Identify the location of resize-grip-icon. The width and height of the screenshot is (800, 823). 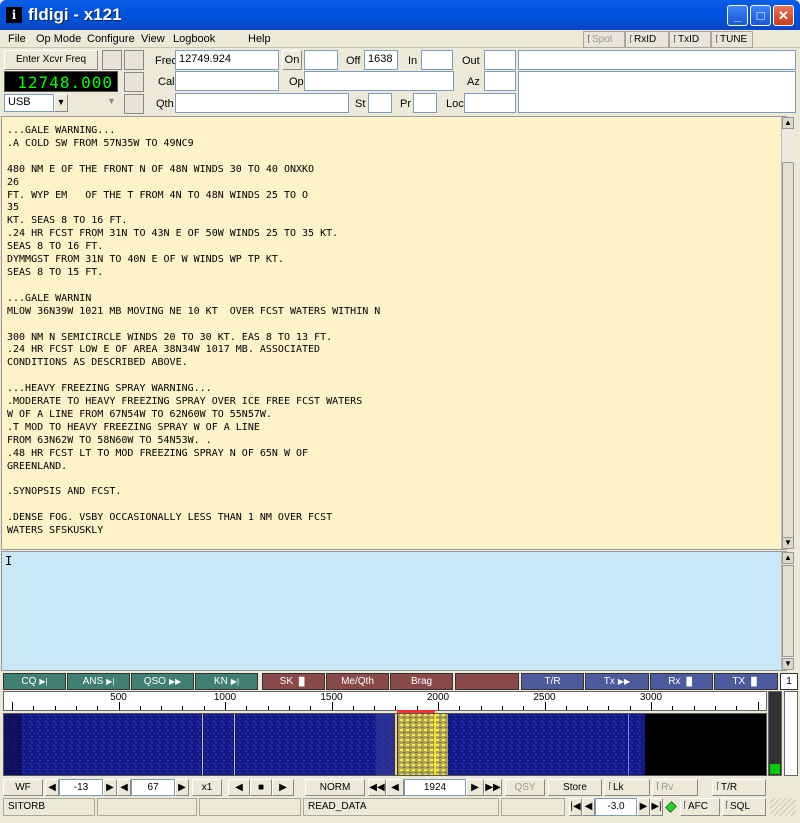
(783, 807).